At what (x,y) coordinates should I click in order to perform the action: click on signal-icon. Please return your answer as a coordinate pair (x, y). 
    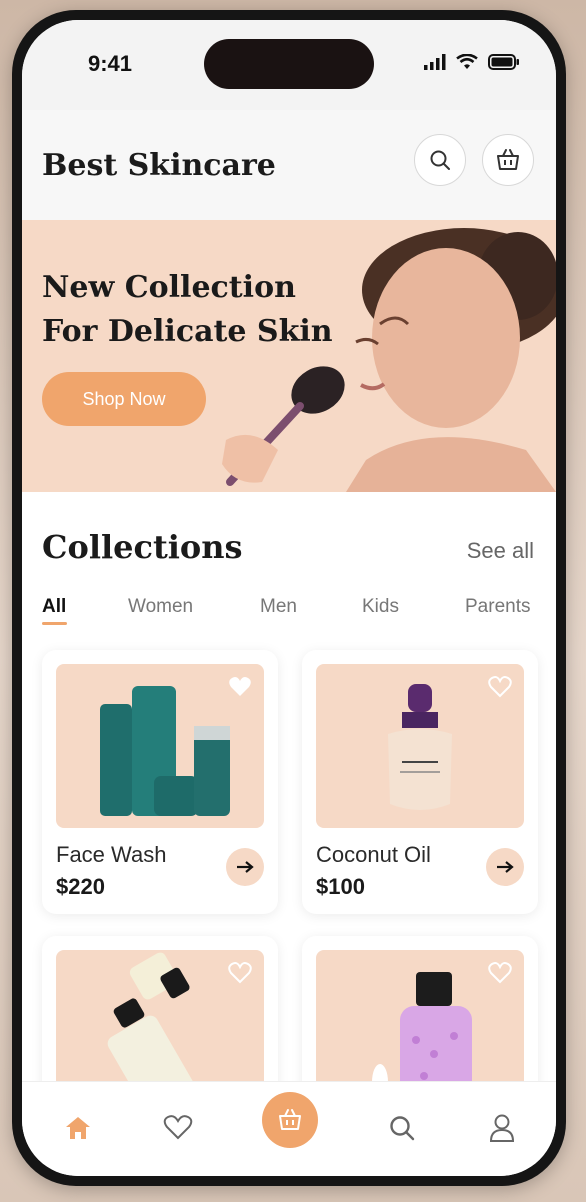
    Looking at the image, I should click on (435, 62).